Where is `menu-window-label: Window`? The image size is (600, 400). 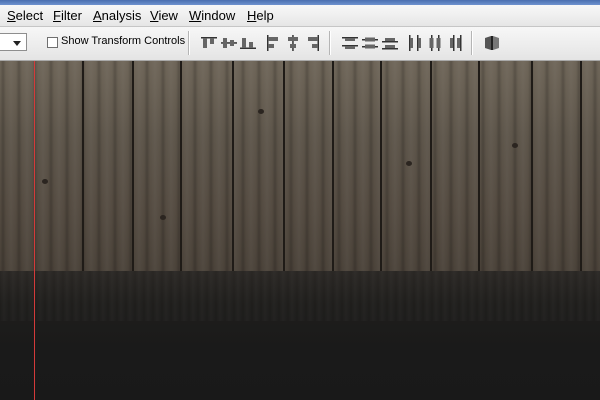 menu-window-label: Window is located at coordinates (212, 15).